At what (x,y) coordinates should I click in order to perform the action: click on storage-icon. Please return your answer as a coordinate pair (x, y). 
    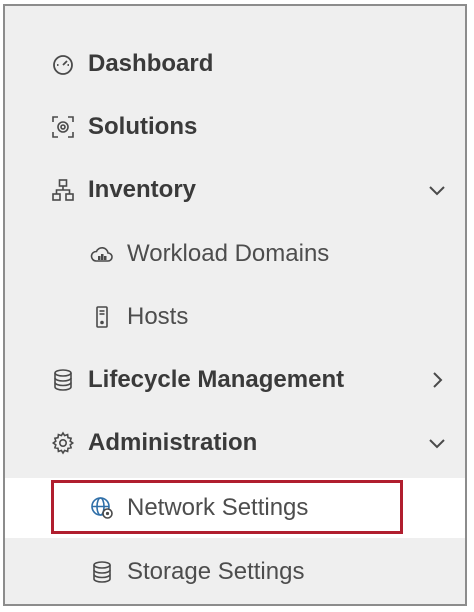
    Looking at the image, I should click on (102, 572).